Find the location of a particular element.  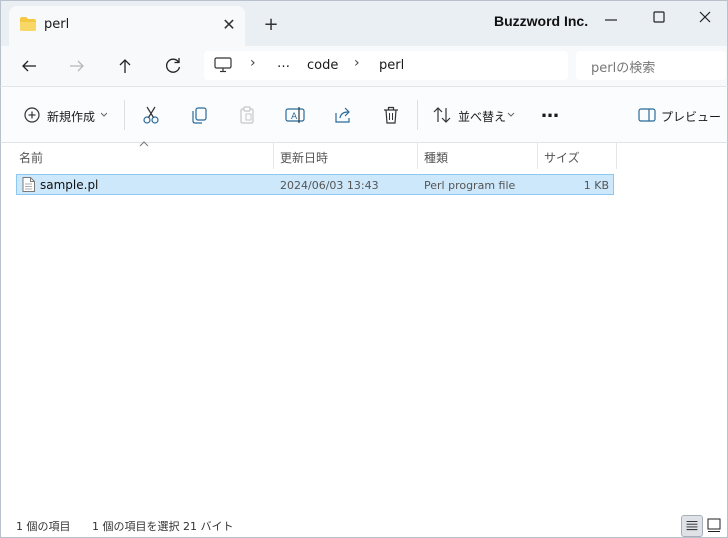

title-bar: perl ✕ + Buzzword Inc. is located at coordinates (364, 23).